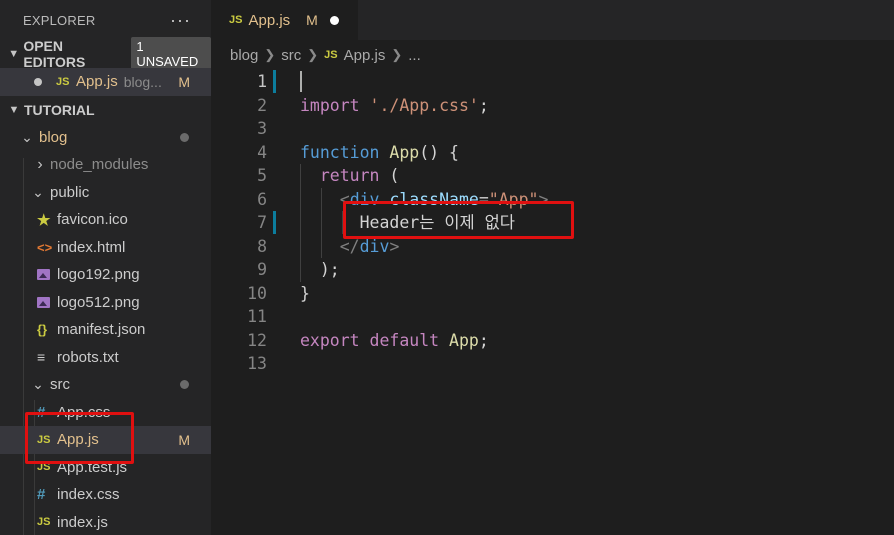 The height and width of the screenshot is (535, 894). What do you see at coordinates (53, 137) in the screenshot?
I see `folder-label: blog` at bounding box center [53, 137].